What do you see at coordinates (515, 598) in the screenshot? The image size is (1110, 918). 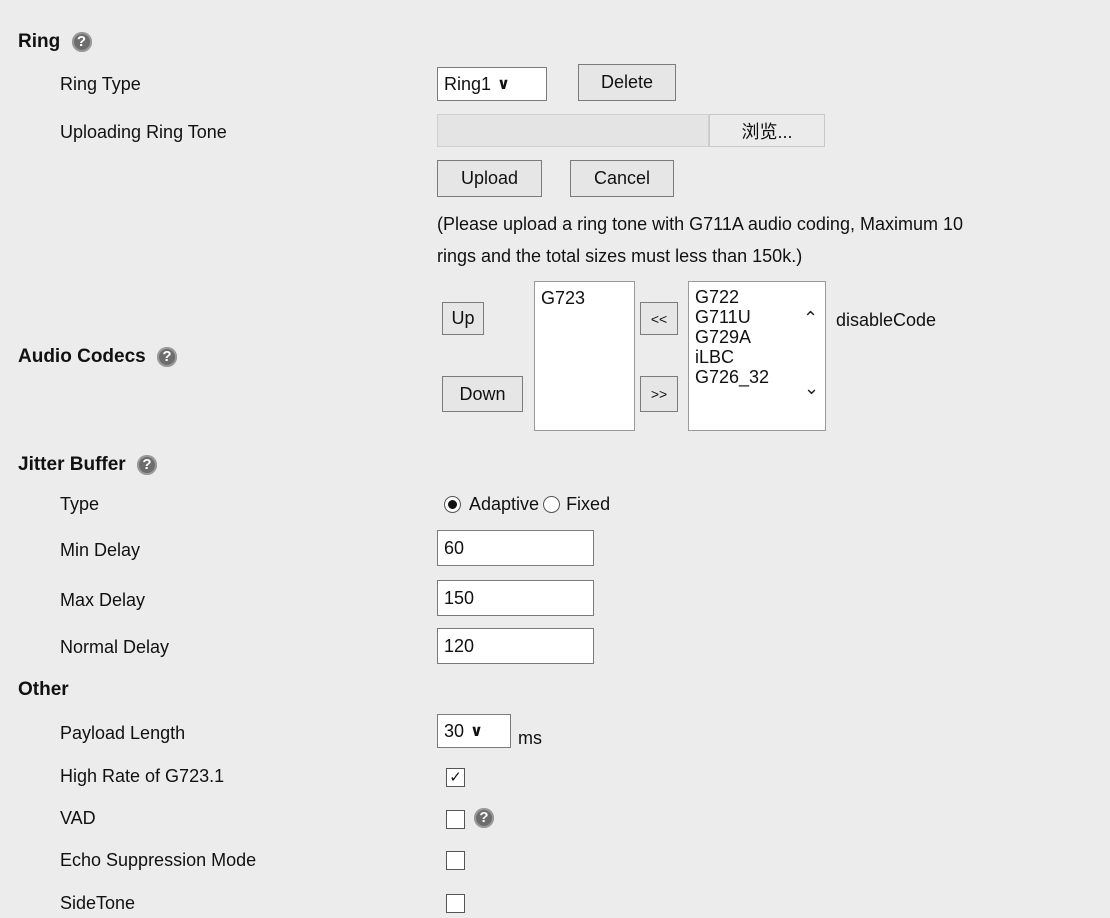 I see `max-delay-input: 150` at bounding box center [515, 598].